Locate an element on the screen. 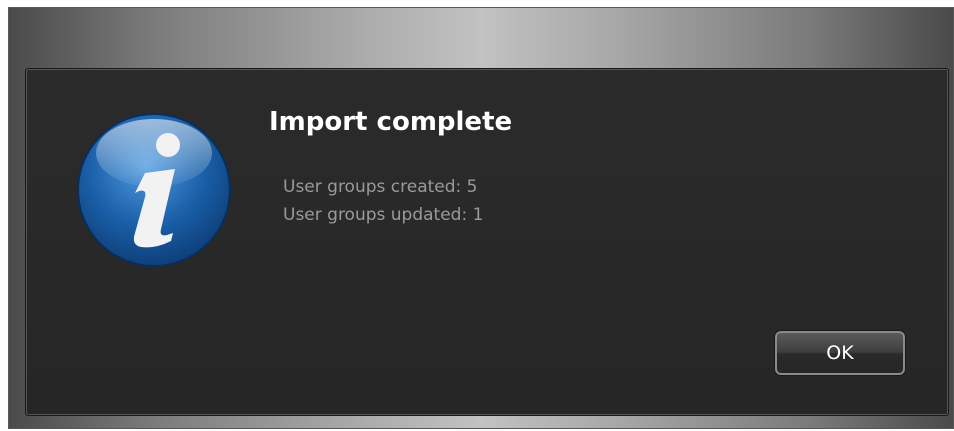 This screenshot has width=954, height=431. info-icon is located at coordinates (154, 190).